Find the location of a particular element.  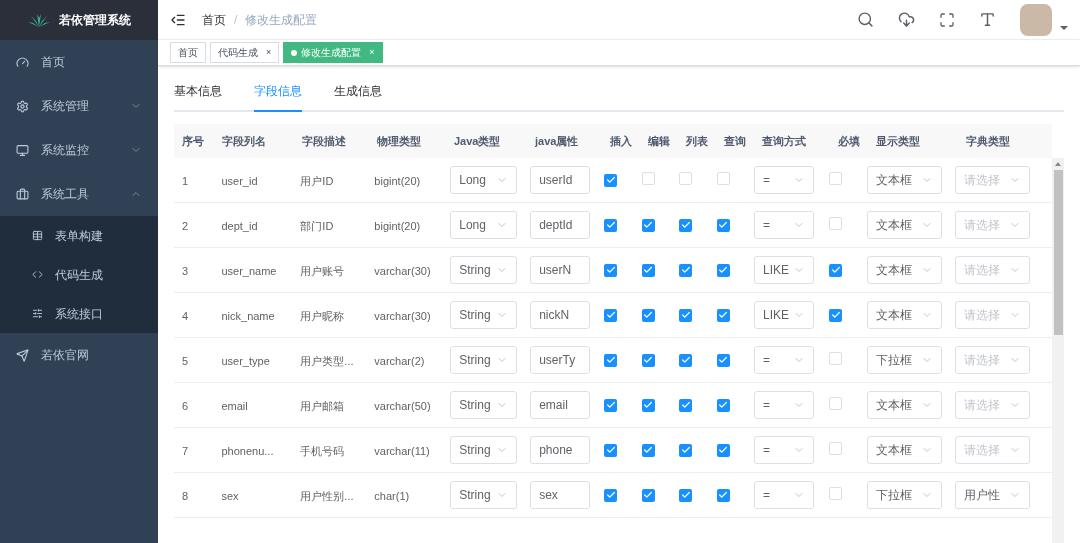

menu-item: 系统管理 is located at coordinates (79, 106).